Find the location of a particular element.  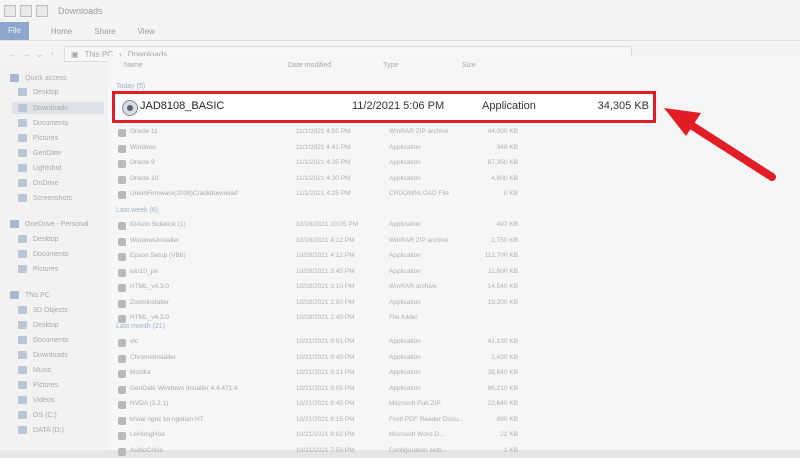

arrow-shaft is located at coordinates (726, 147).